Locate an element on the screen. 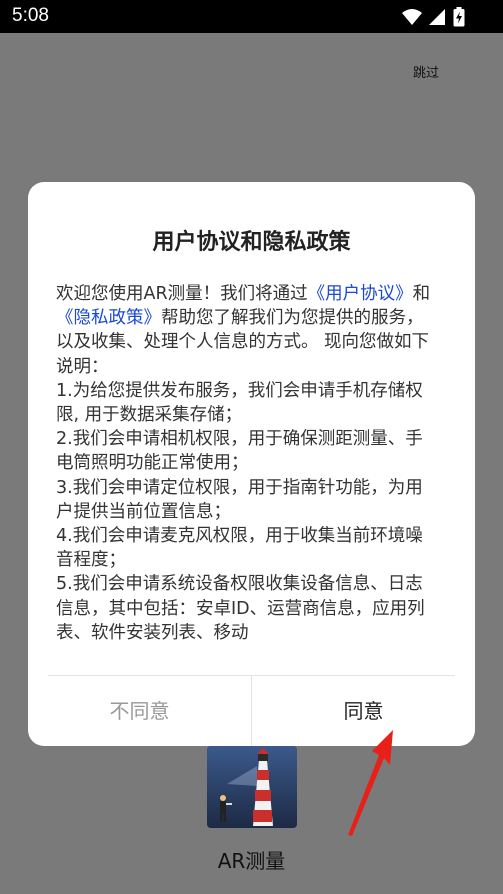 Image resolution: width=503 pixels, height=894 pixels. wifi-icon is located at coordinates (412, 17).